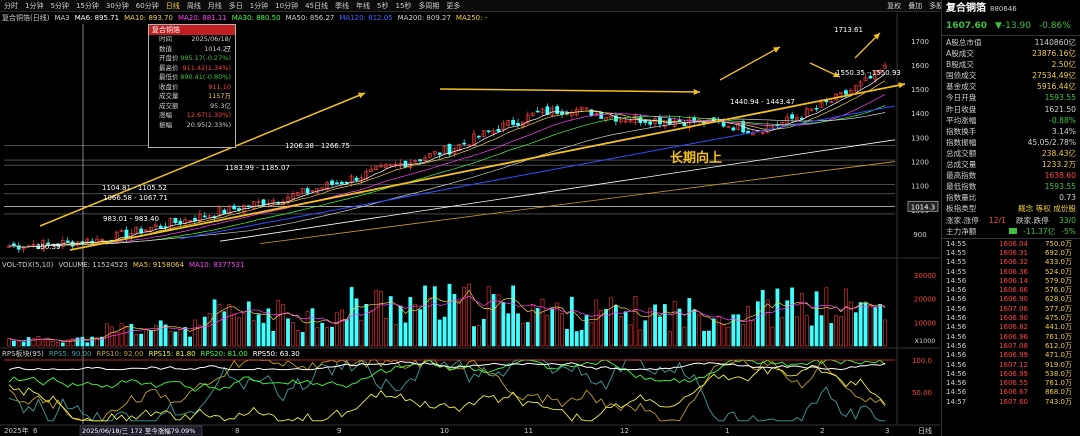 The height and width of the screenshot is (436, 1080). Describe the element at coordinates (428, 6) in the screenshot. I see `period-tab-17: 多周期` at that location.